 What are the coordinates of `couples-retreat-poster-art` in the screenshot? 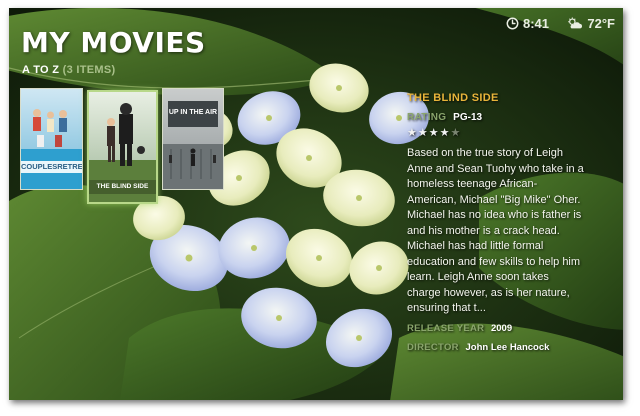 It's located at (51, 139).